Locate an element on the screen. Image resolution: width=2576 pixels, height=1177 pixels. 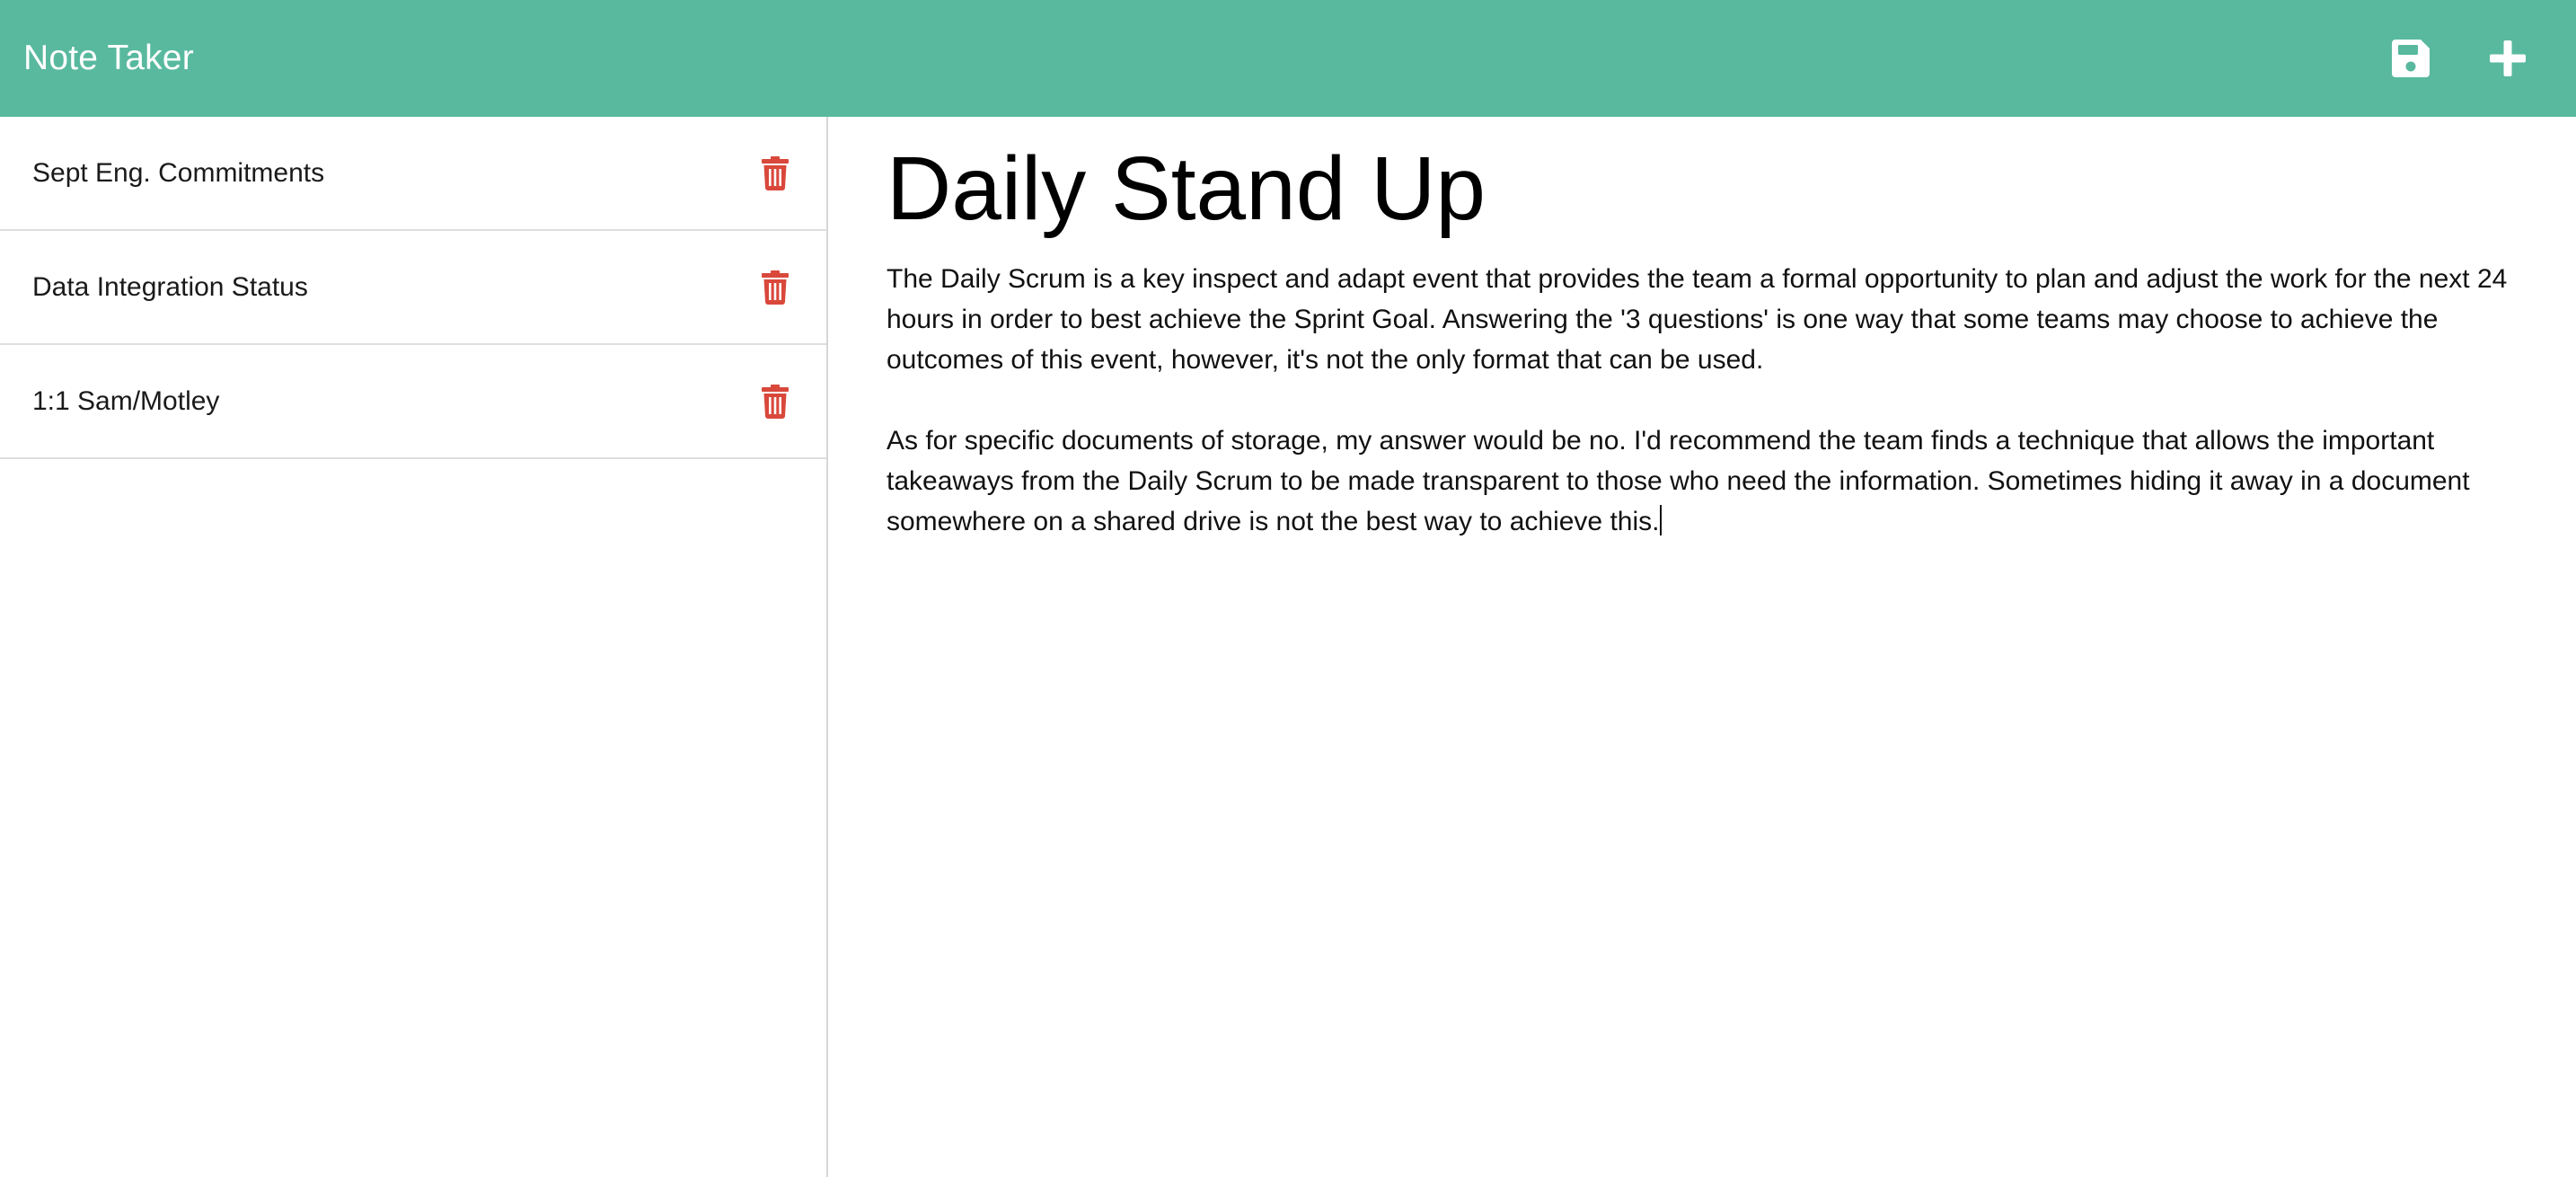
new-note-button is located at coordinates (2508, 58).